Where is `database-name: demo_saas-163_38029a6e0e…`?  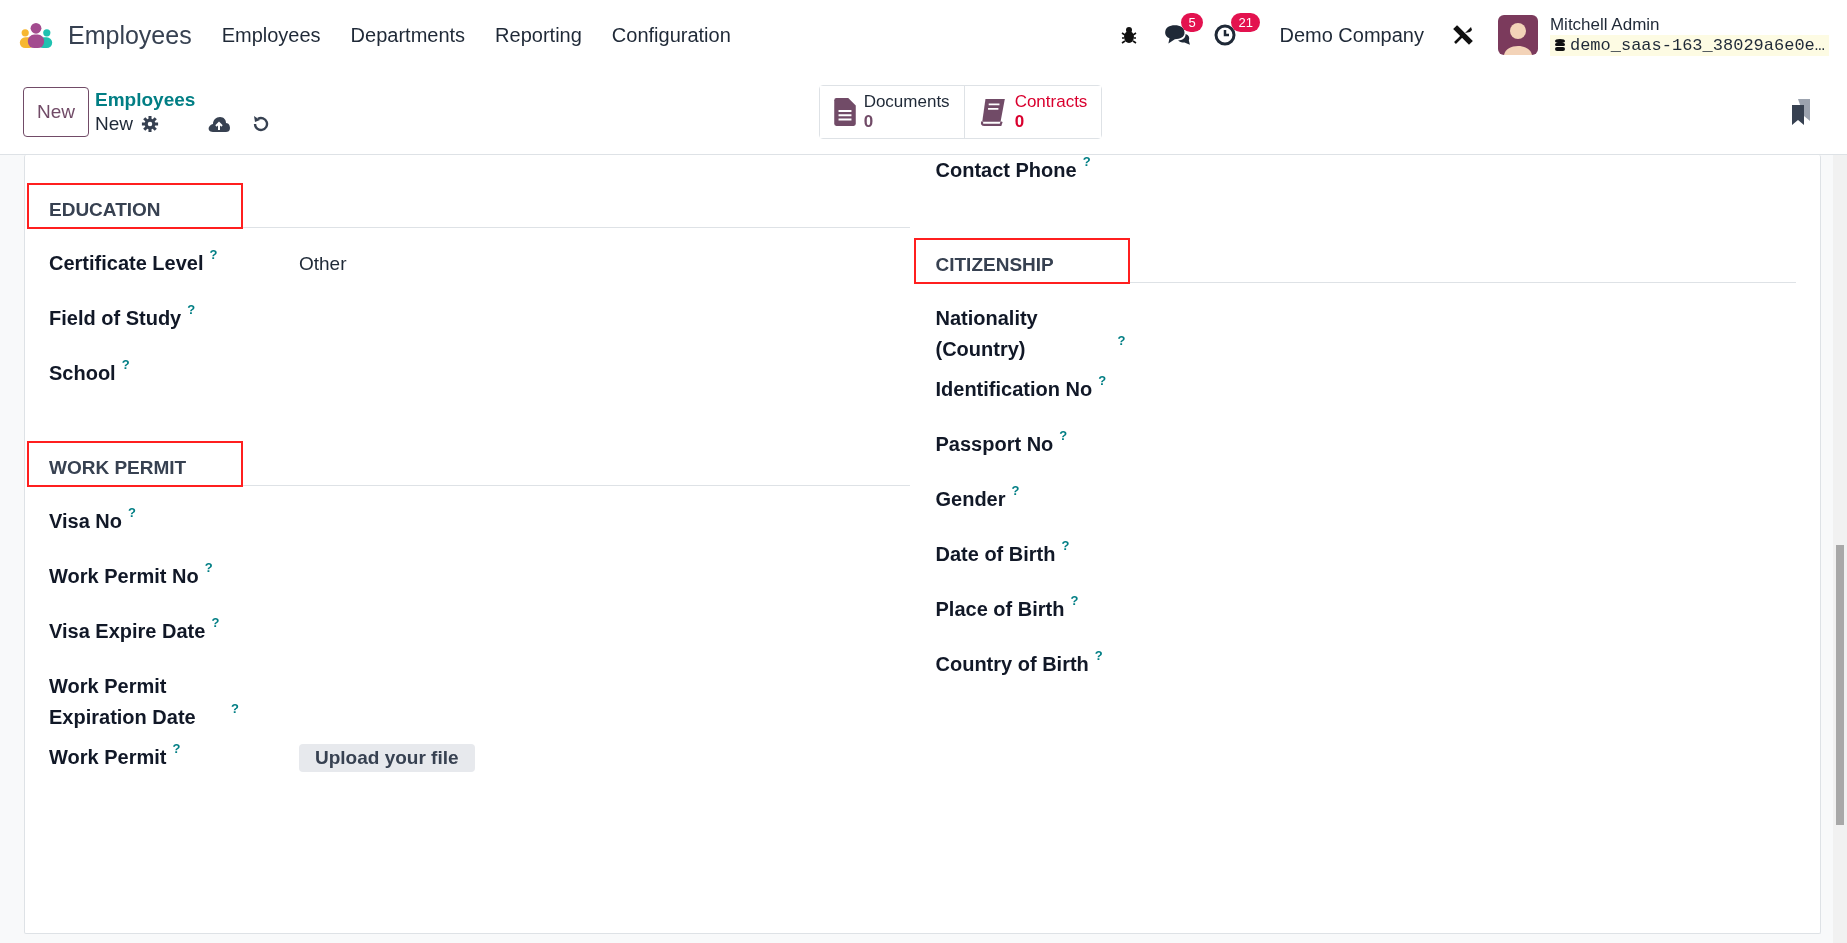 database-name: demo_saas-163_38029a6e0e… is located at coordinates (1697, 45).